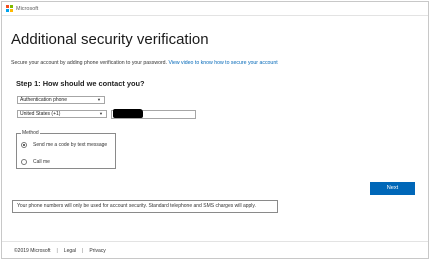  What do you see at coordinates (43, 100) in the screenshot?
I see `contact-method-value: Authentication phone` at bounding box center [43, 100].